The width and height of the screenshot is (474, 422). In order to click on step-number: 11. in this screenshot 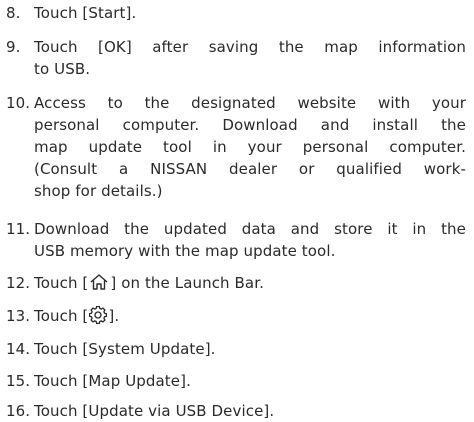, I will do `click(18, 229)`.